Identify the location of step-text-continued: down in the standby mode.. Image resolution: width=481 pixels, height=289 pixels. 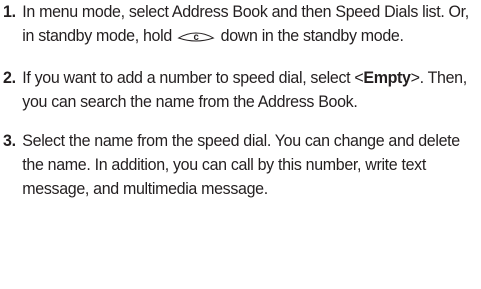
(310, 35).